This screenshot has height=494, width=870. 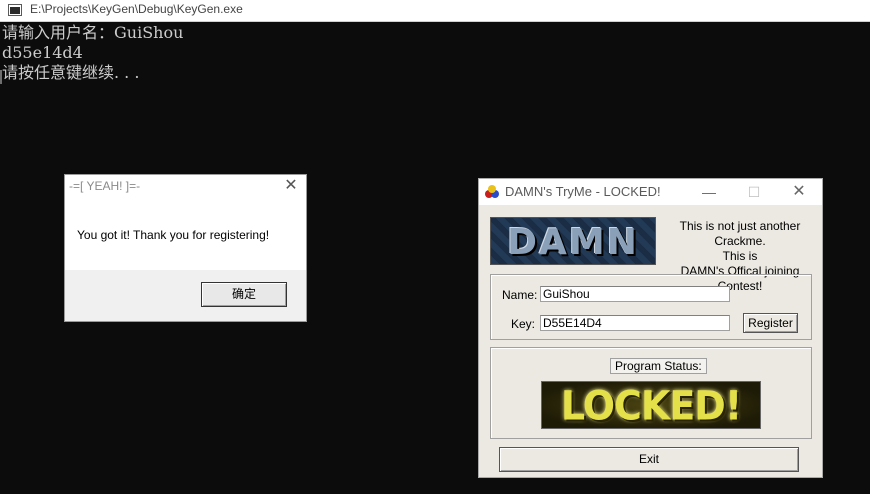 I want to click on register-button: Register, so click(x=770, y=323).